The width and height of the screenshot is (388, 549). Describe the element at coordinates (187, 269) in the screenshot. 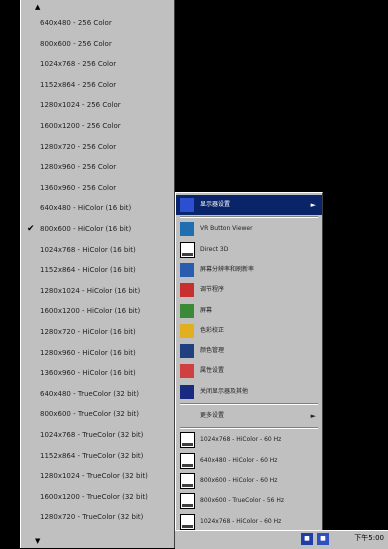

I see `settings-icon` at that location.